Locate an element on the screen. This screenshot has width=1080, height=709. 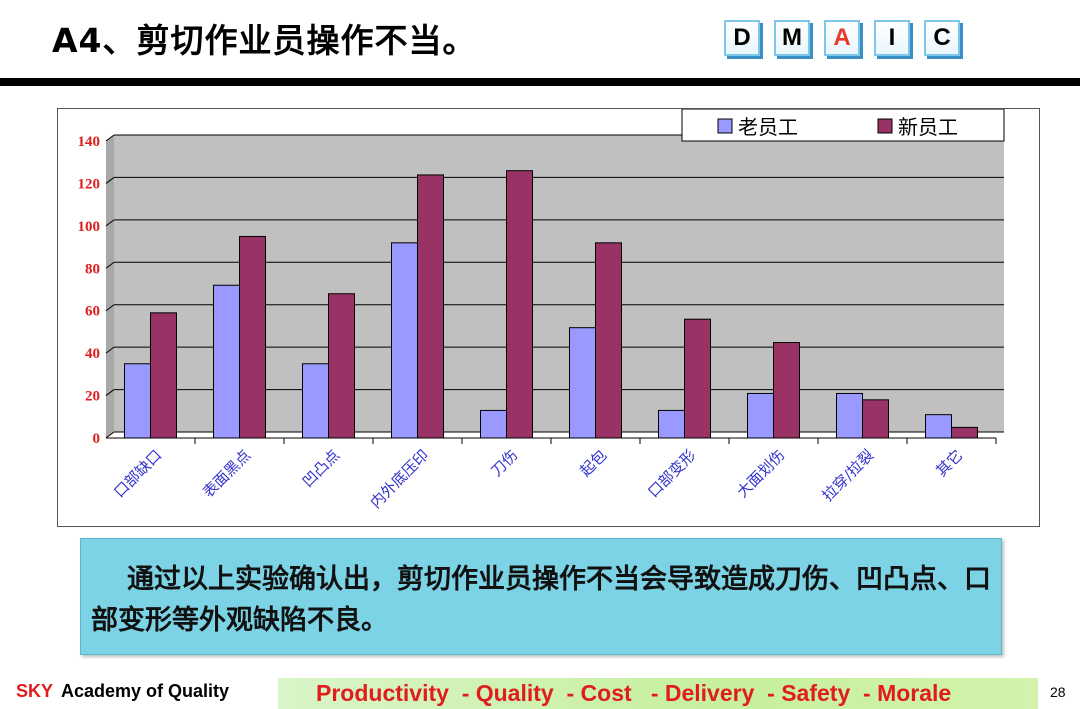
x-category-label: 拉穿/拉裂 is located at coordinates (848, 475).